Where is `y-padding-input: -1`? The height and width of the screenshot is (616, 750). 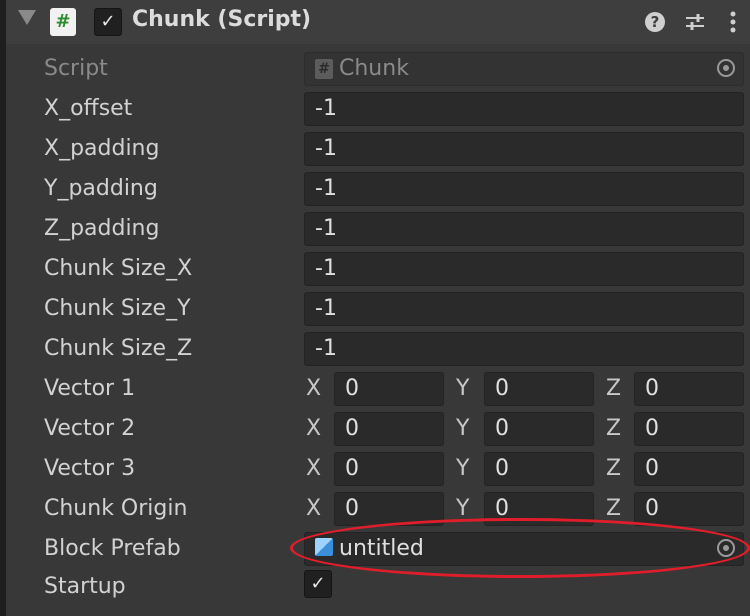
y-padding-input: -1 is located at coordinates (524, 189).